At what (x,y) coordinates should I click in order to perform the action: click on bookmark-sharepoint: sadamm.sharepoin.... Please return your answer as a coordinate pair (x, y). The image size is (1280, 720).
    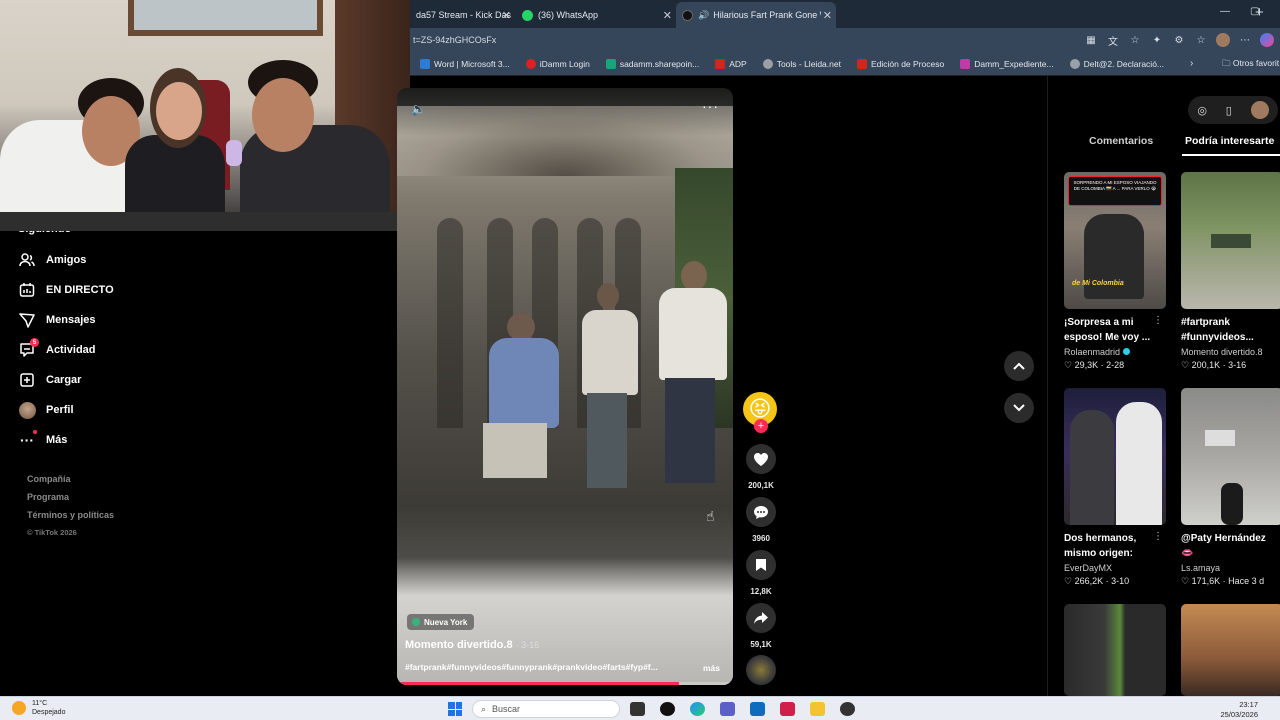
    Looking at the image, I should click on (652, 64).